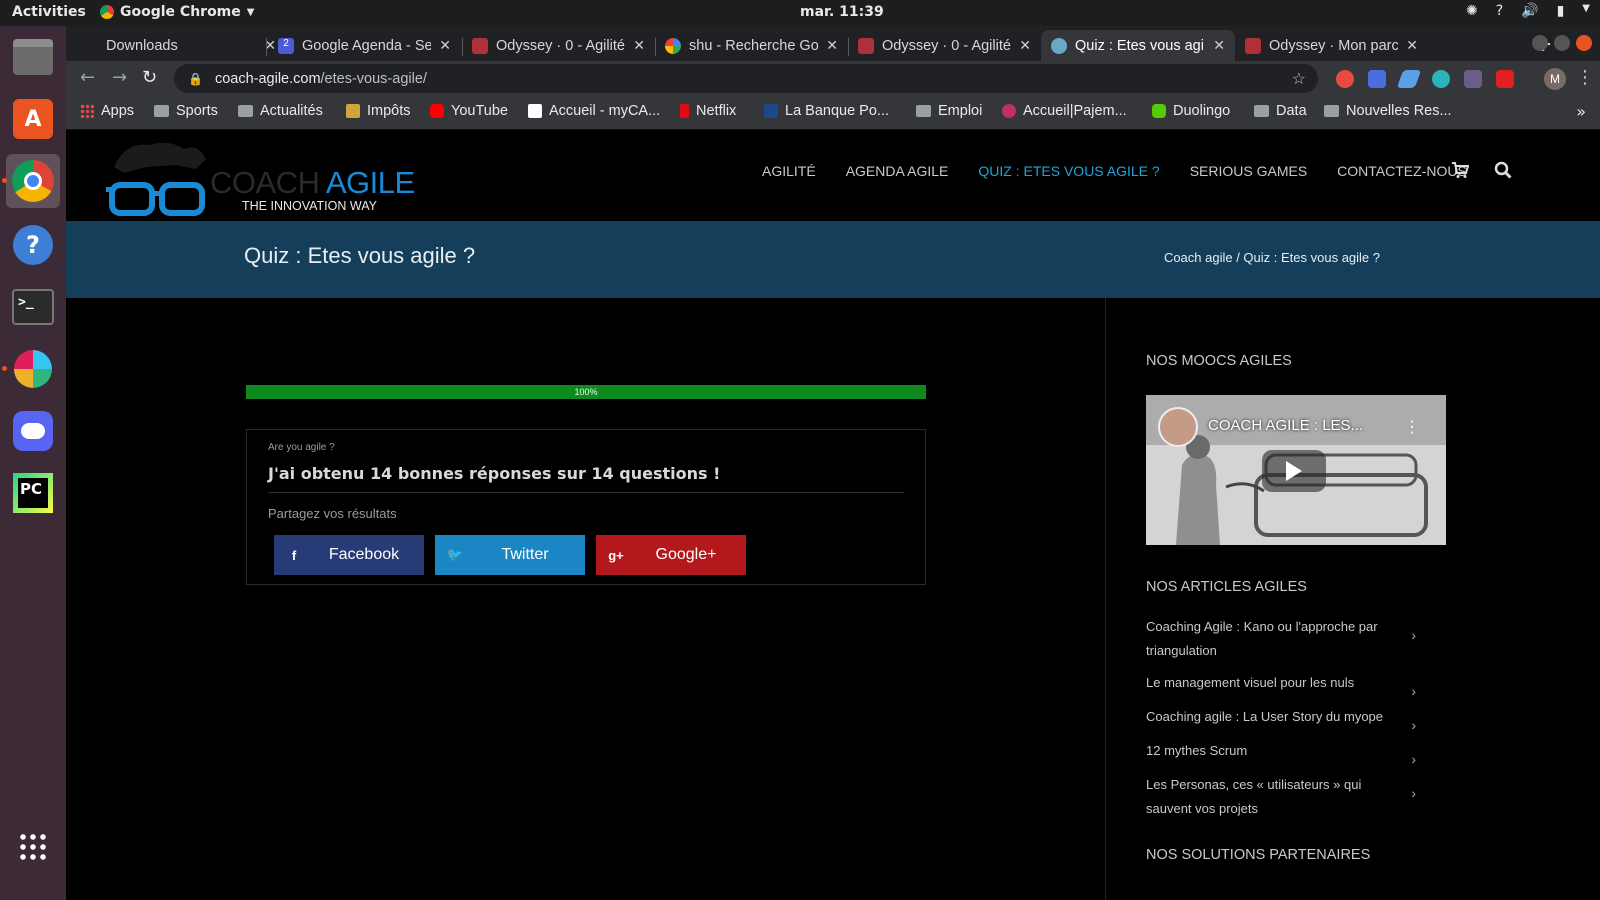  I want to click on share-twitter-button: 🐦 Twitter, so click(510, 555).